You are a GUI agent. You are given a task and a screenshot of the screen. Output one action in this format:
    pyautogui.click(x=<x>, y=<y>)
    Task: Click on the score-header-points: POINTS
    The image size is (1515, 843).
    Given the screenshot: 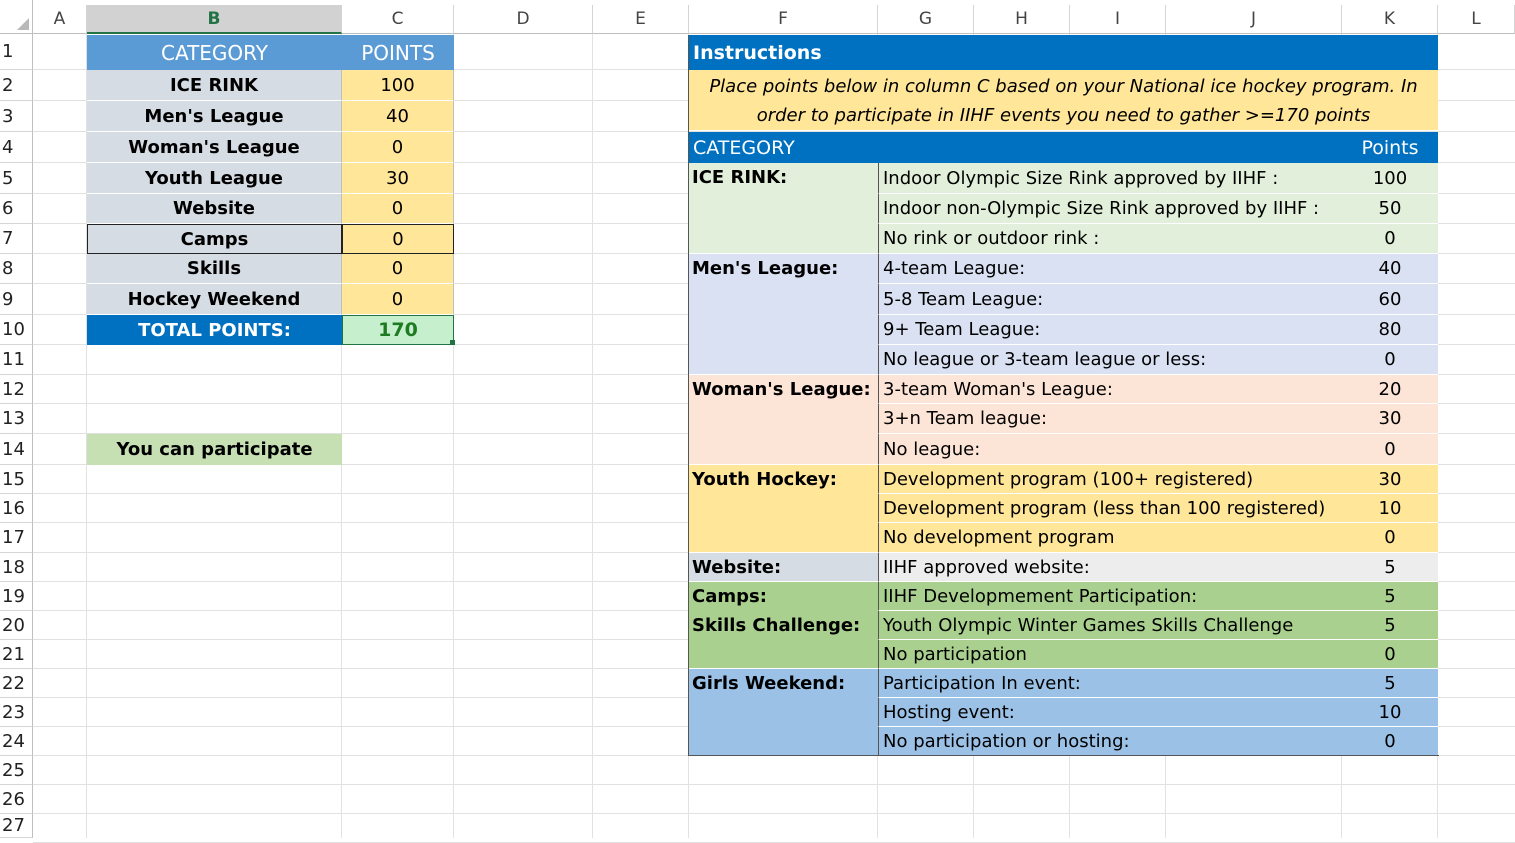 What is the action you would take?
    pyautogui.click(x=398, y=52)
    